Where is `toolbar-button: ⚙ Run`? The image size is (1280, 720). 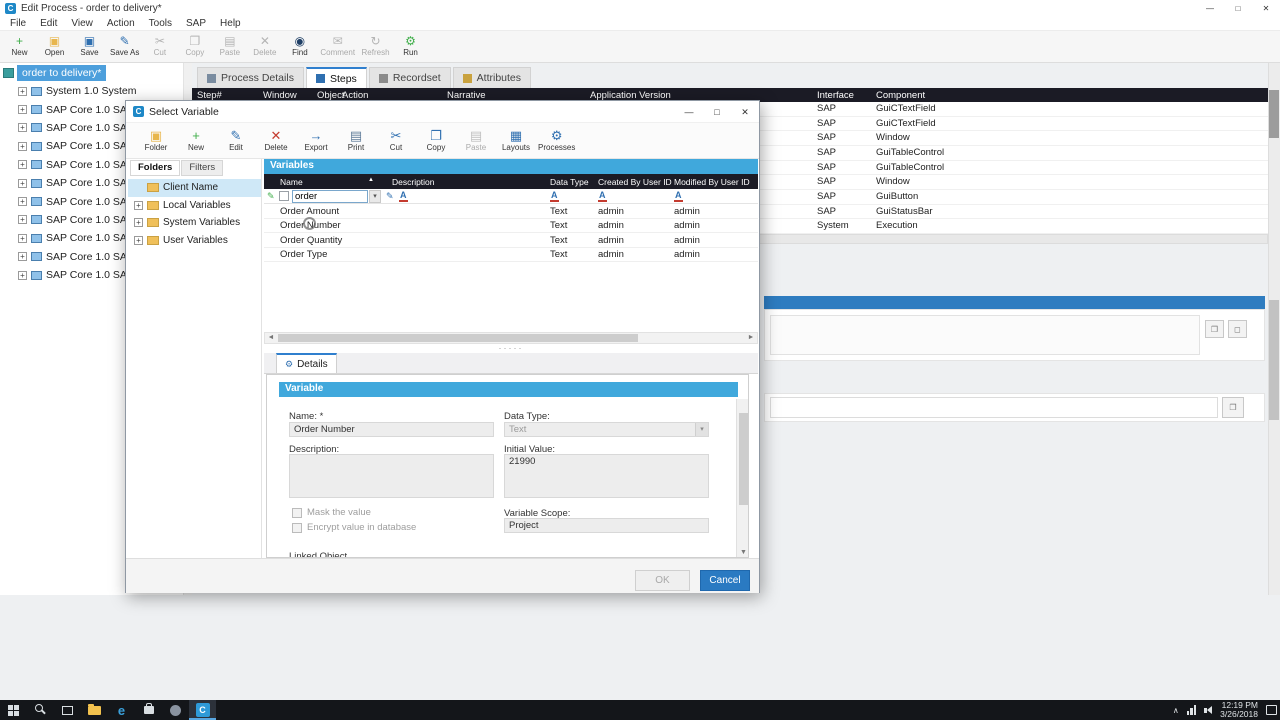 toolbar-button: ⚙ Run is located at coordinates (410, 46).